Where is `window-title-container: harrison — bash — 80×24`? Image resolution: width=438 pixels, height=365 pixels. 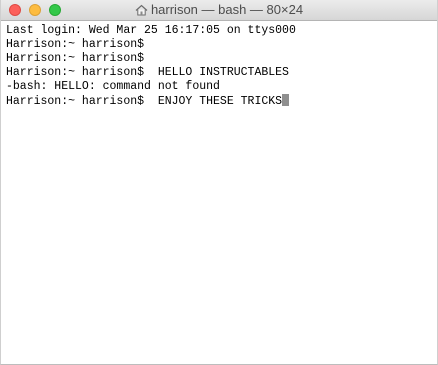 window-title-container: harrison — bash — 80×24 is located at coordinates (219, 10).